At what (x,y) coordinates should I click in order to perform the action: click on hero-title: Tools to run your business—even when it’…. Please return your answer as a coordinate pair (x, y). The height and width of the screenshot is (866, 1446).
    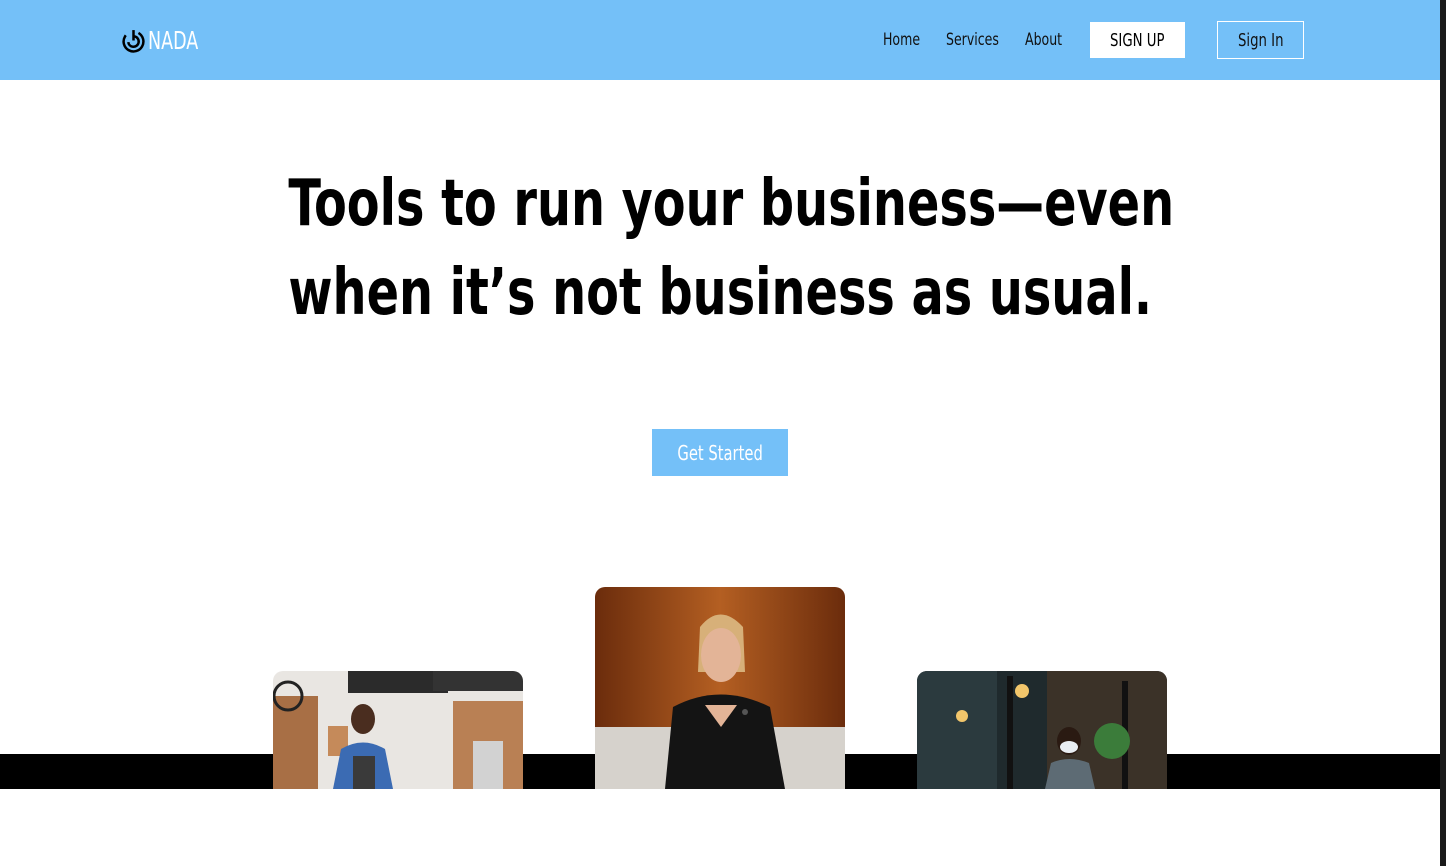
    Looking at the image, I should click on (720, 249).